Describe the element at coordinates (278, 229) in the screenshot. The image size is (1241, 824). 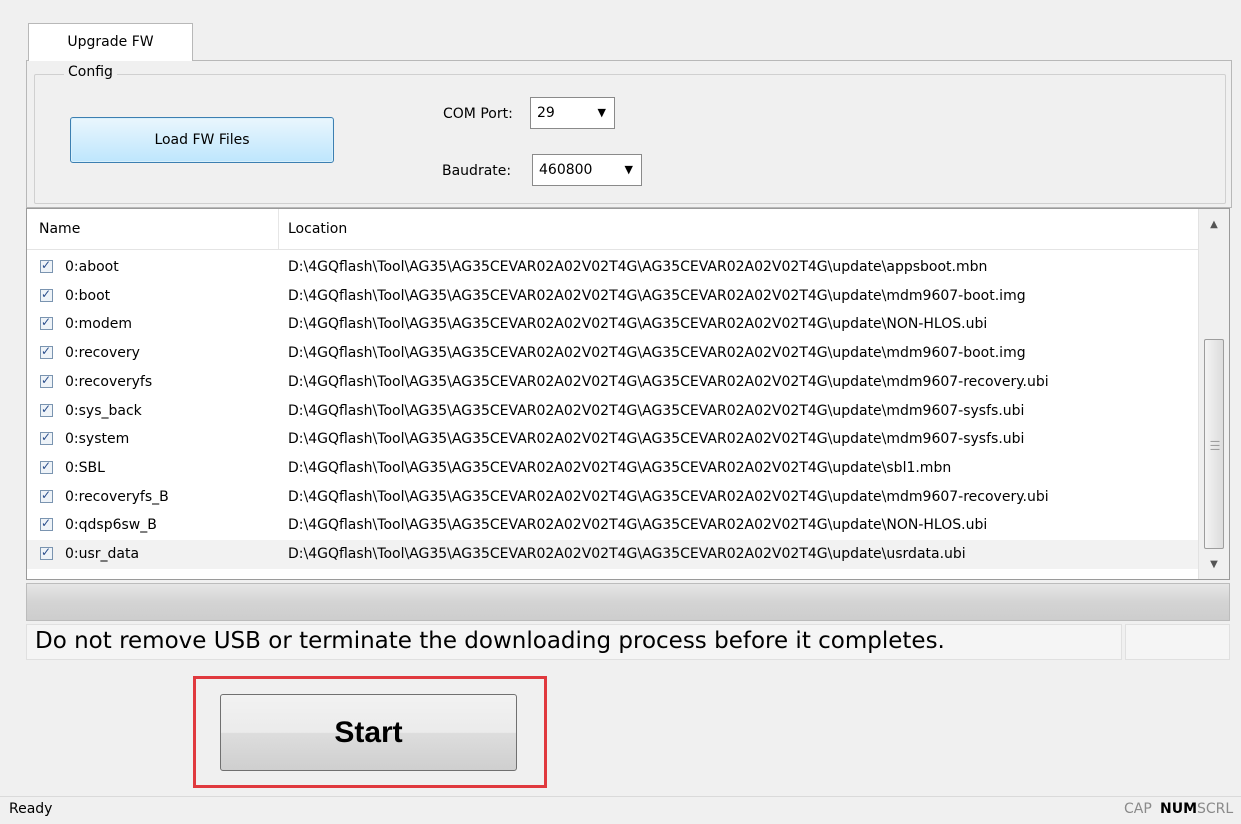
I see `column-divider` at that location.